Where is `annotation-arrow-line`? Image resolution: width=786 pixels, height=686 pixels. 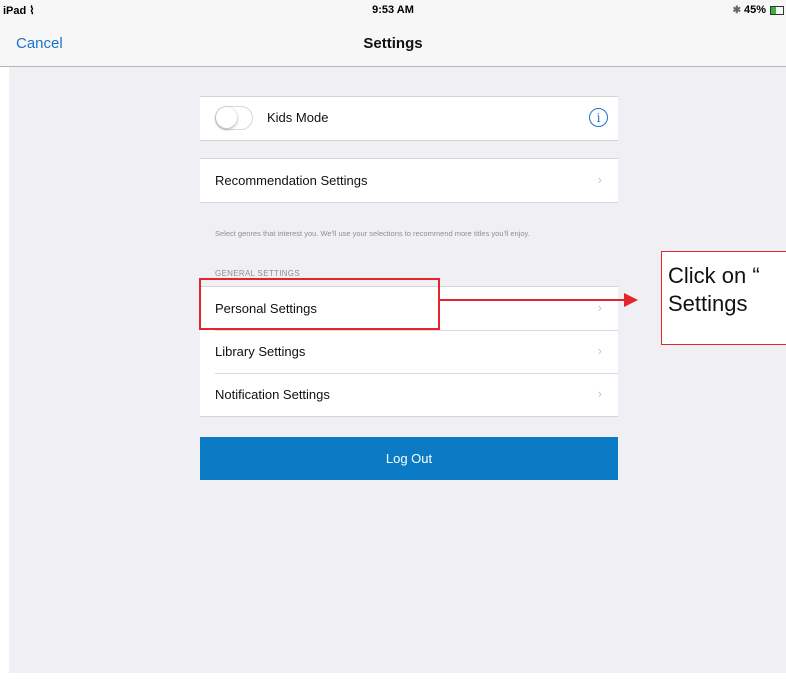
annotation-arrow-line is located at coordinates (532, 300).